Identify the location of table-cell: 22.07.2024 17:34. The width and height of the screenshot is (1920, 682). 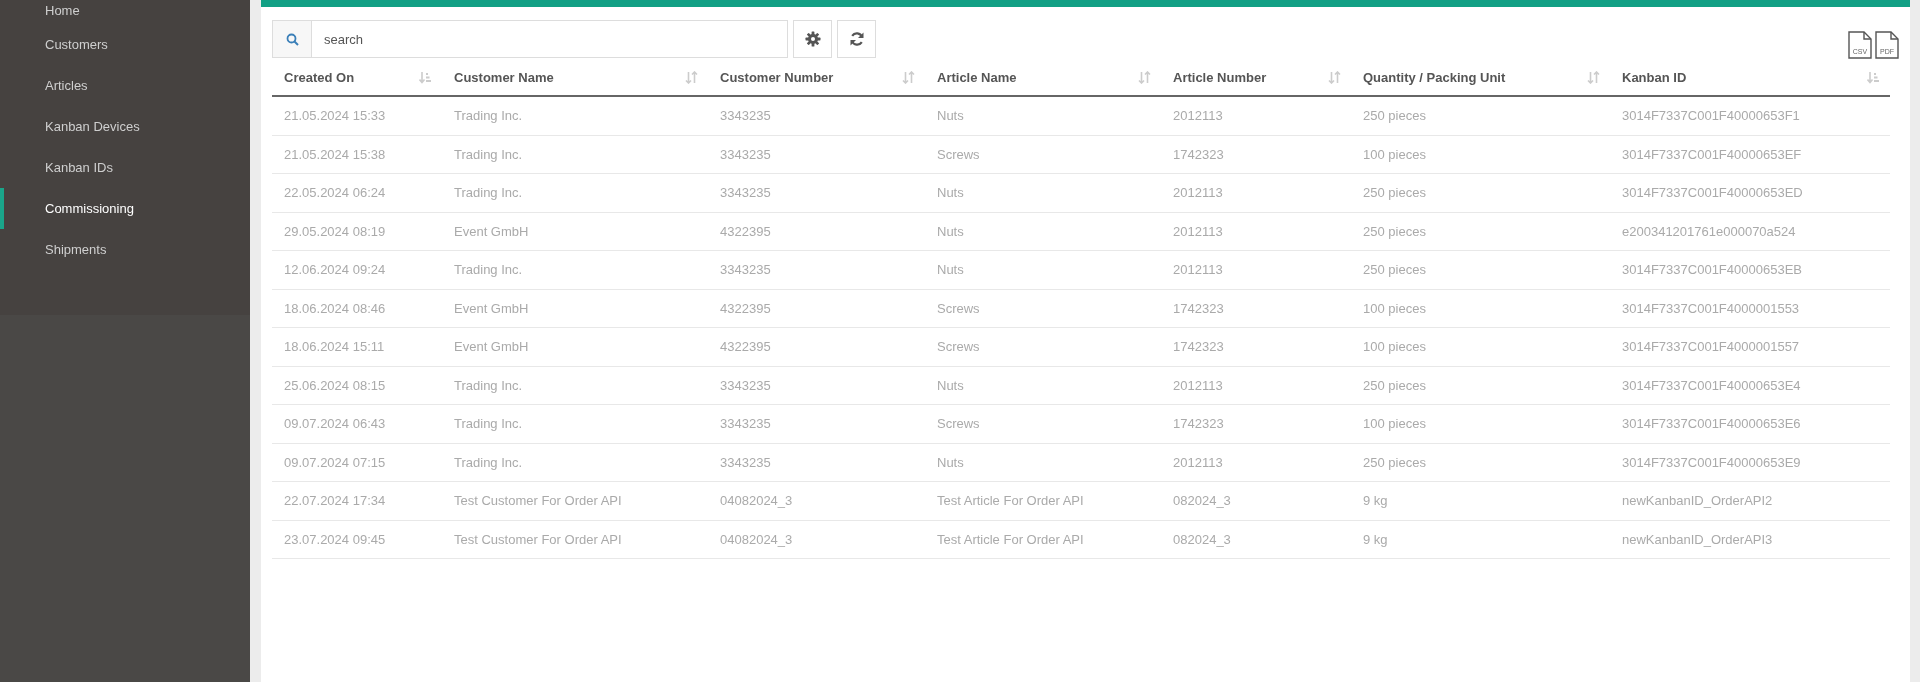
(335, 501).